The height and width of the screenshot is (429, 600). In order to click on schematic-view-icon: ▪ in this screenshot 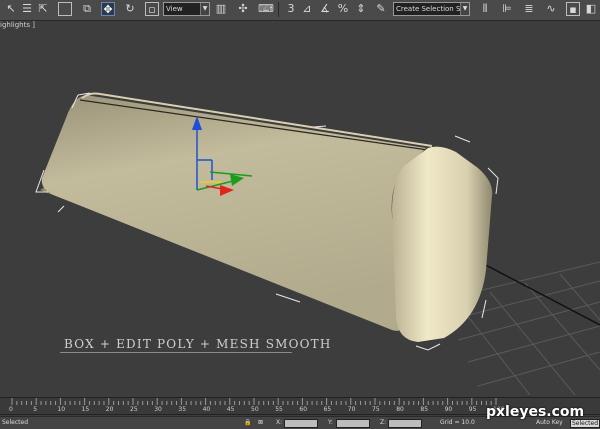, I will do `click(573, 9)`.